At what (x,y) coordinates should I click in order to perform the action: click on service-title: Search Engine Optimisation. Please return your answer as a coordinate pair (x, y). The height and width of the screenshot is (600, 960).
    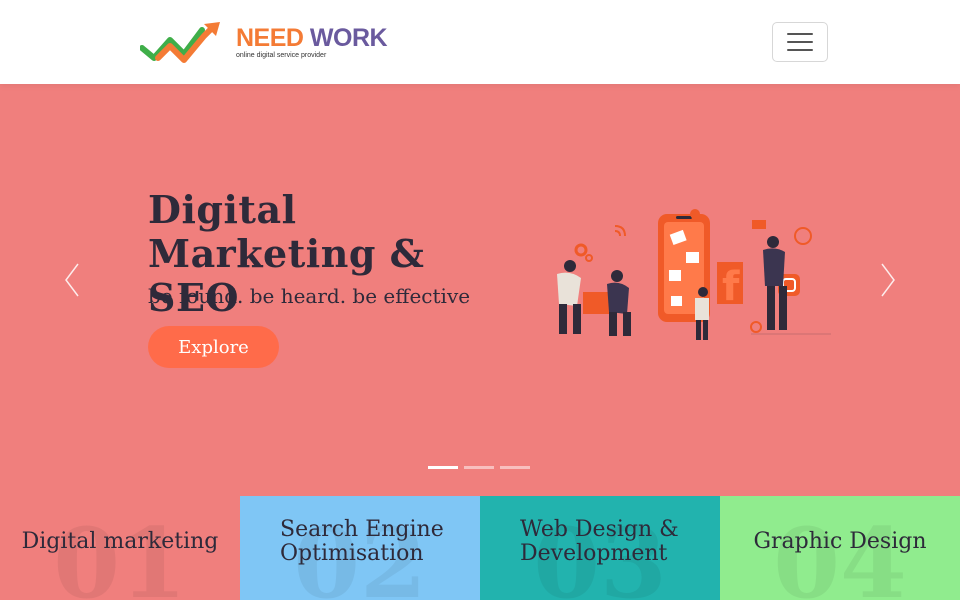
    Looking at the image, I should click on (362, 541).